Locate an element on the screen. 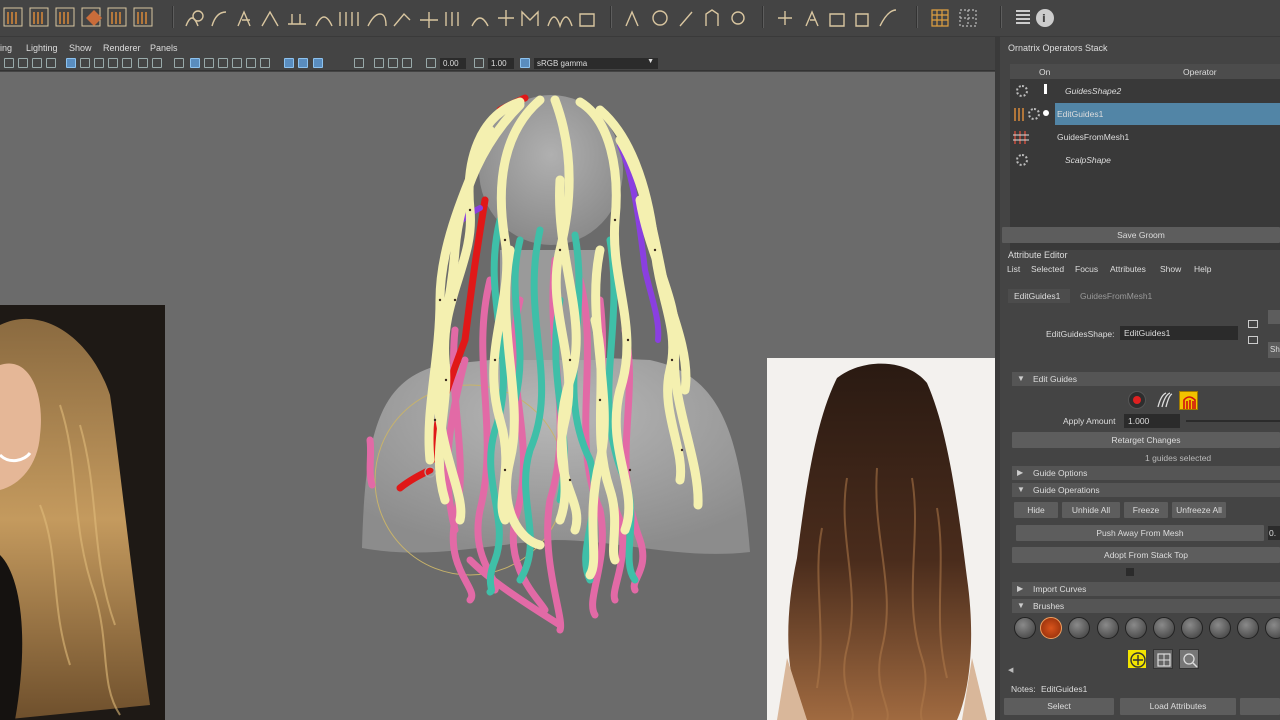 The width and height of the screenshot is (1280, 720). select-camera-icon is located at coordinates (9, 63).